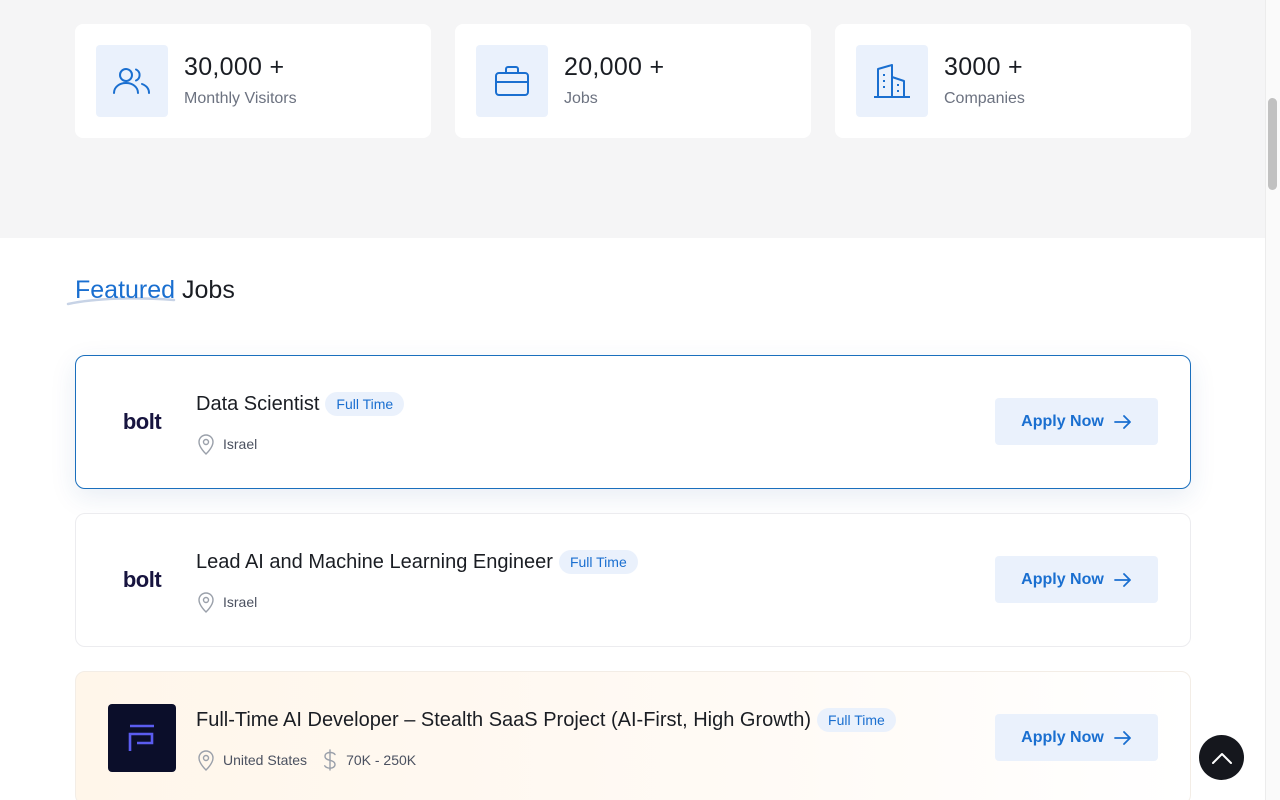  I want to click on title-accent: Featured, so click(125, 290).